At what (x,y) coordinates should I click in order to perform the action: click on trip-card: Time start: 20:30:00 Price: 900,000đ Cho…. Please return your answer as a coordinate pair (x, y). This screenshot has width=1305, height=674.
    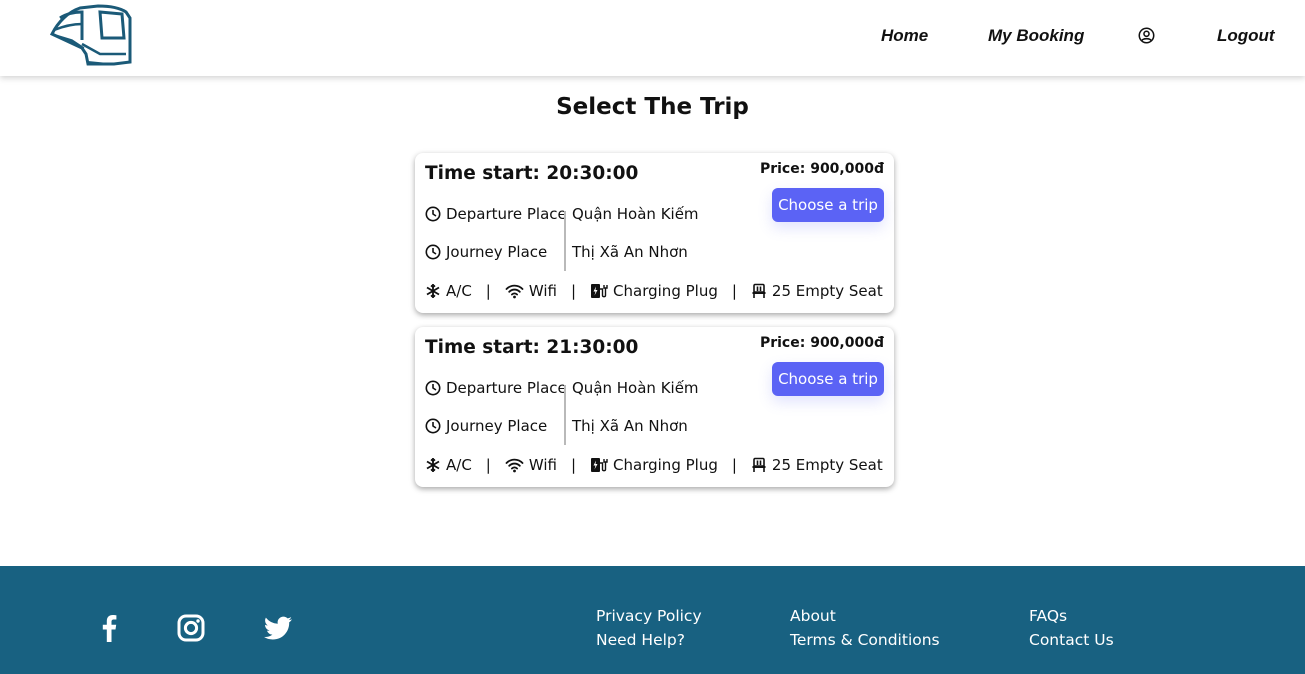
    Looking at the image, I should click on (654, 233).